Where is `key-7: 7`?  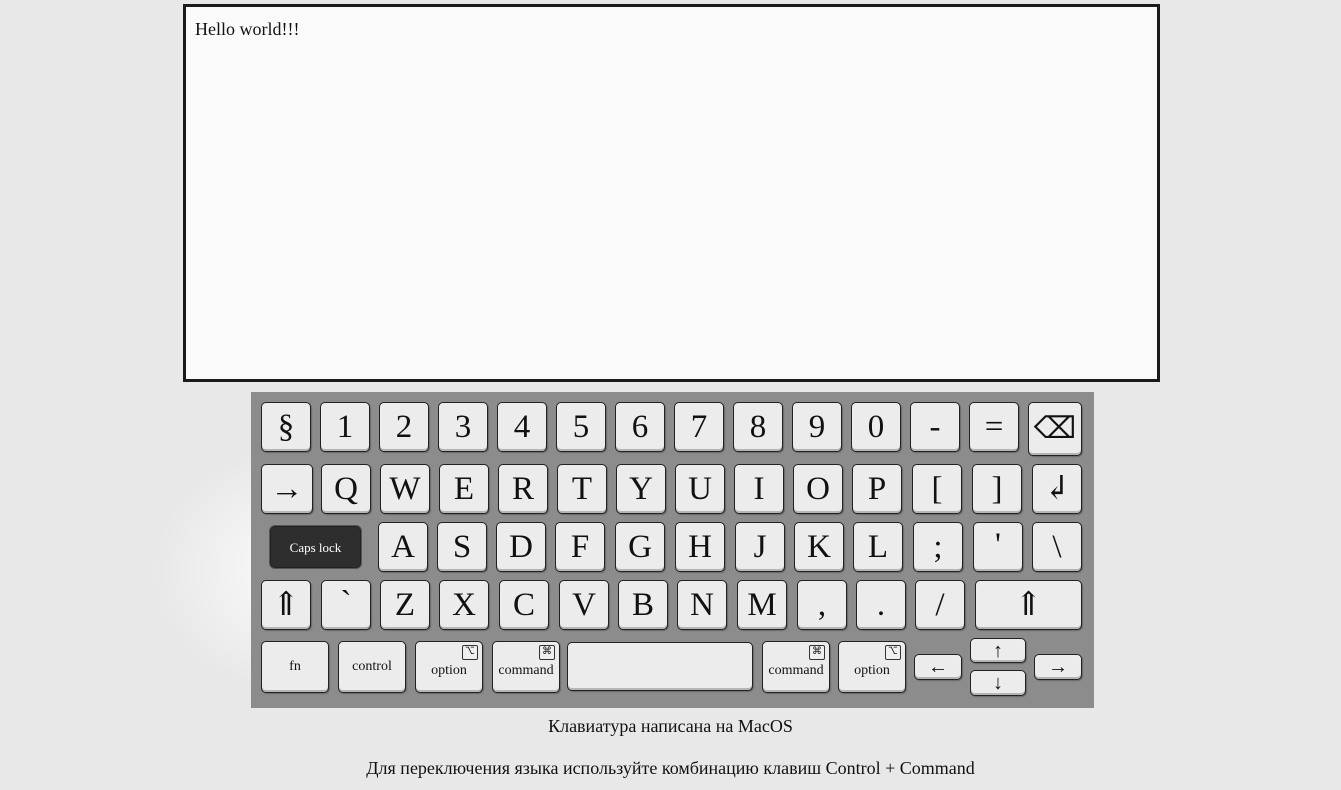 key-7: 7 is located at coordinates (699, 427).